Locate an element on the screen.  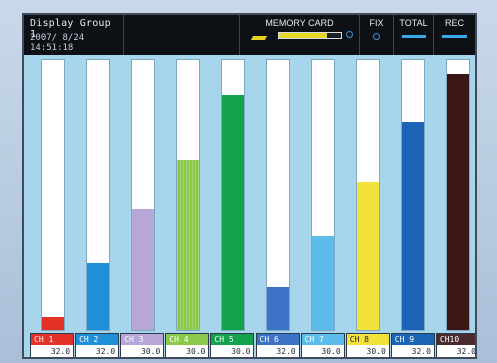
total-label: TOTAL is located at coordinates (413, 23).